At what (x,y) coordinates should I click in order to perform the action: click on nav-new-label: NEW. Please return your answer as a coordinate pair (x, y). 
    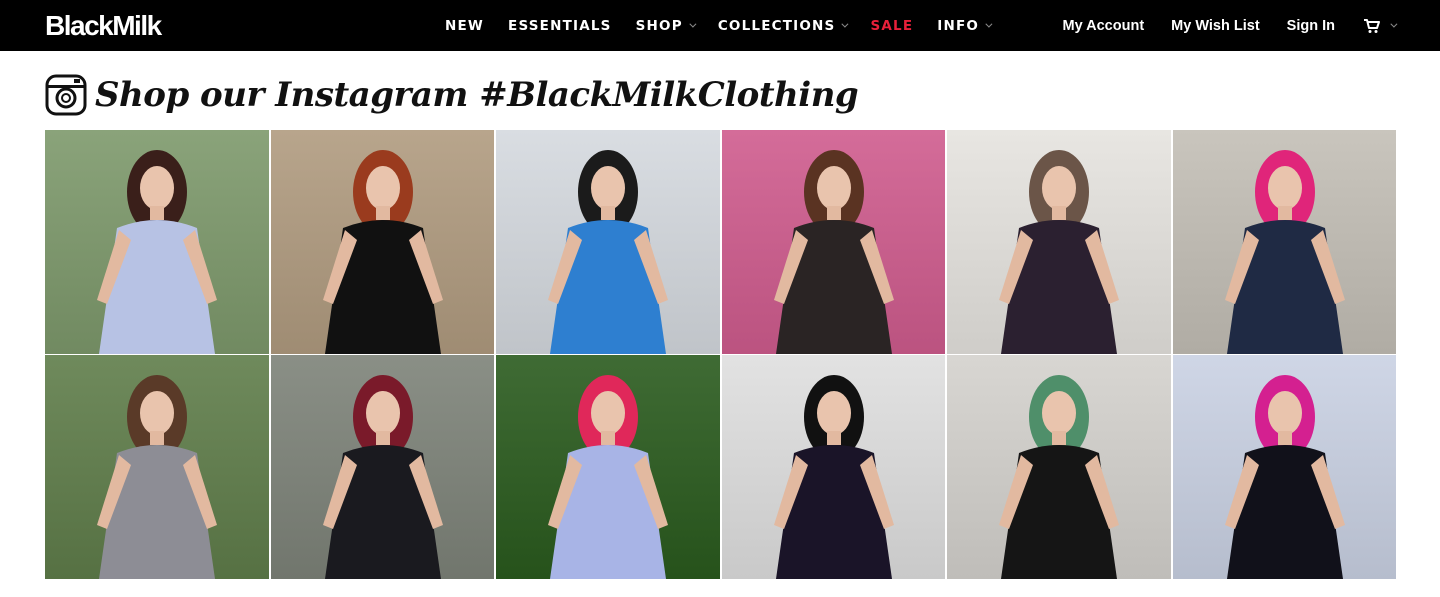
    Looking at the image, I should click on (465, 25).